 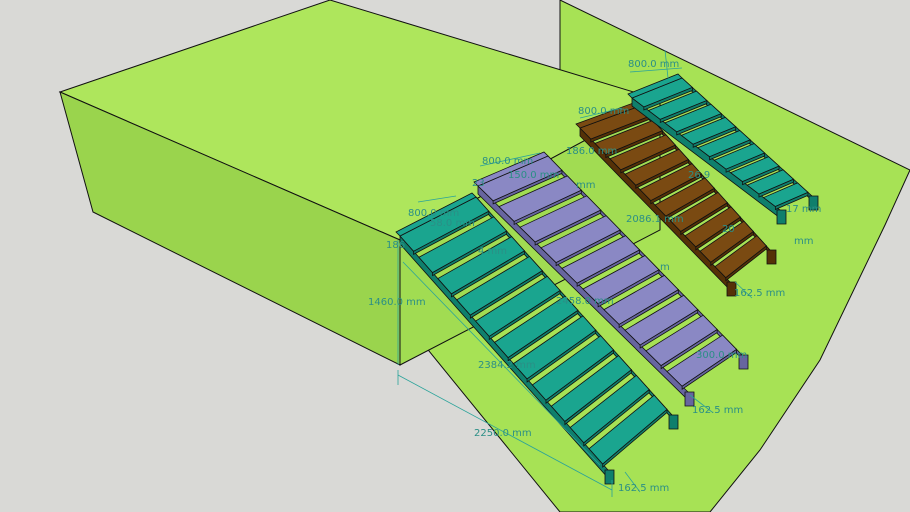 What do you see at coordinates (507, 365) in the screenshot?
I see `dim-front-slope: 2384.2 mm` at bounding box center [507, 365].